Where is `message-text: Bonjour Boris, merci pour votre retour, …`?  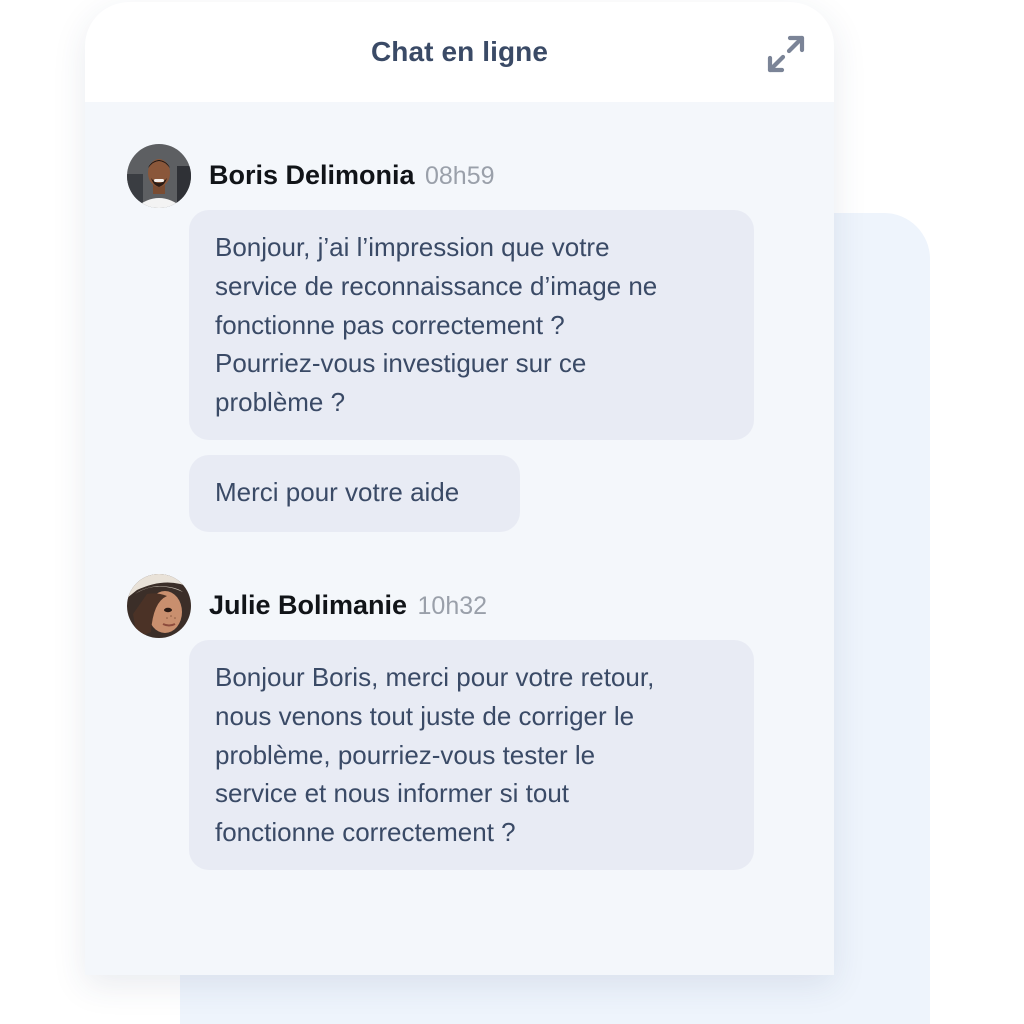 message-text: Bonjour Boris, merci pour votre retour, … is located at coordinates (435, 755).